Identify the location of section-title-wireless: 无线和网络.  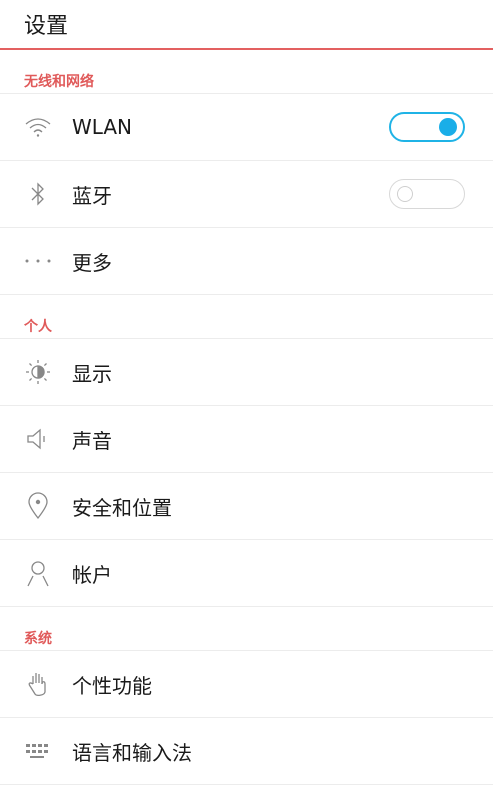
(246, 72).